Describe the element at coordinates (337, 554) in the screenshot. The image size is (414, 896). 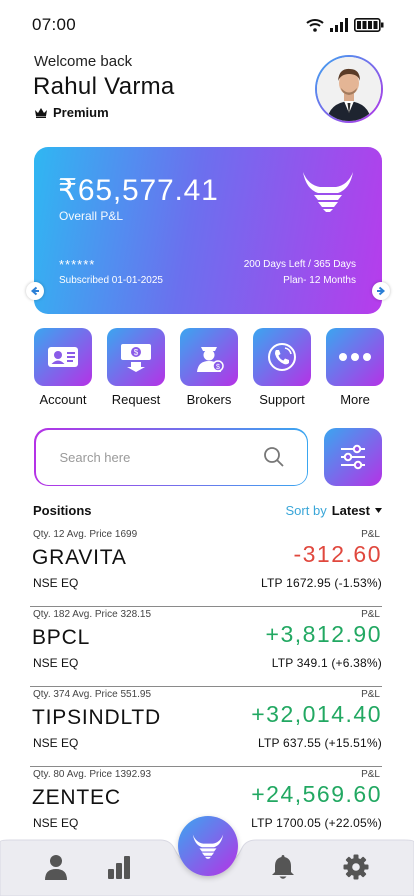
I see `position-pnl: -312.60` at that location.